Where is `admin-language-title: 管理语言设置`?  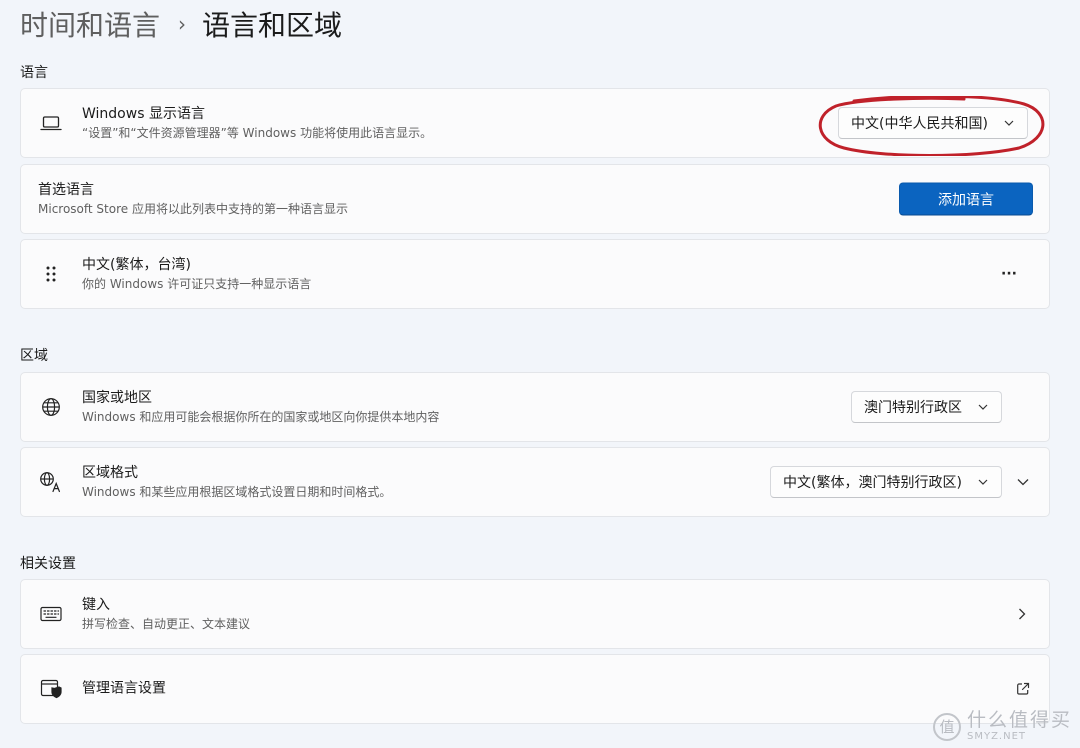
admin-language-title: 管理语言设置 is located at coordinates (124, 688).